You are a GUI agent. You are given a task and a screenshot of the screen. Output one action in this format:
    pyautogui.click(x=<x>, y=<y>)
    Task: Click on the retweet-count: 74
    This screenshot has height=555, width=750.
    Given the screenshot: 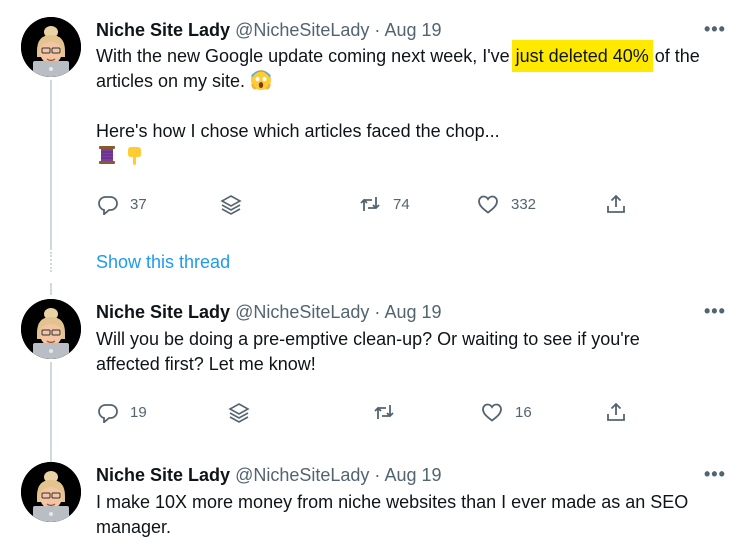 What is the action you would take?
    pyautogui.click(x=401, y=204)
    